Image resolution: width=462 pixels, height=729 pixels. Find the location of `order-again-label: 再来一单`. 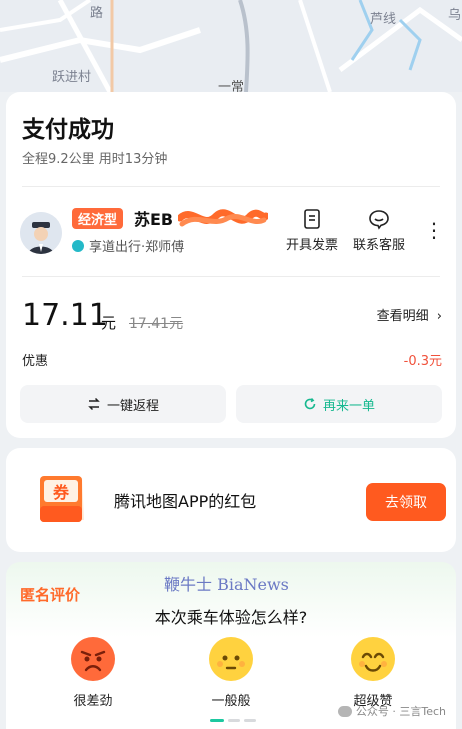

order-again-label: 再来一单 is located at coordinates (348, 406).